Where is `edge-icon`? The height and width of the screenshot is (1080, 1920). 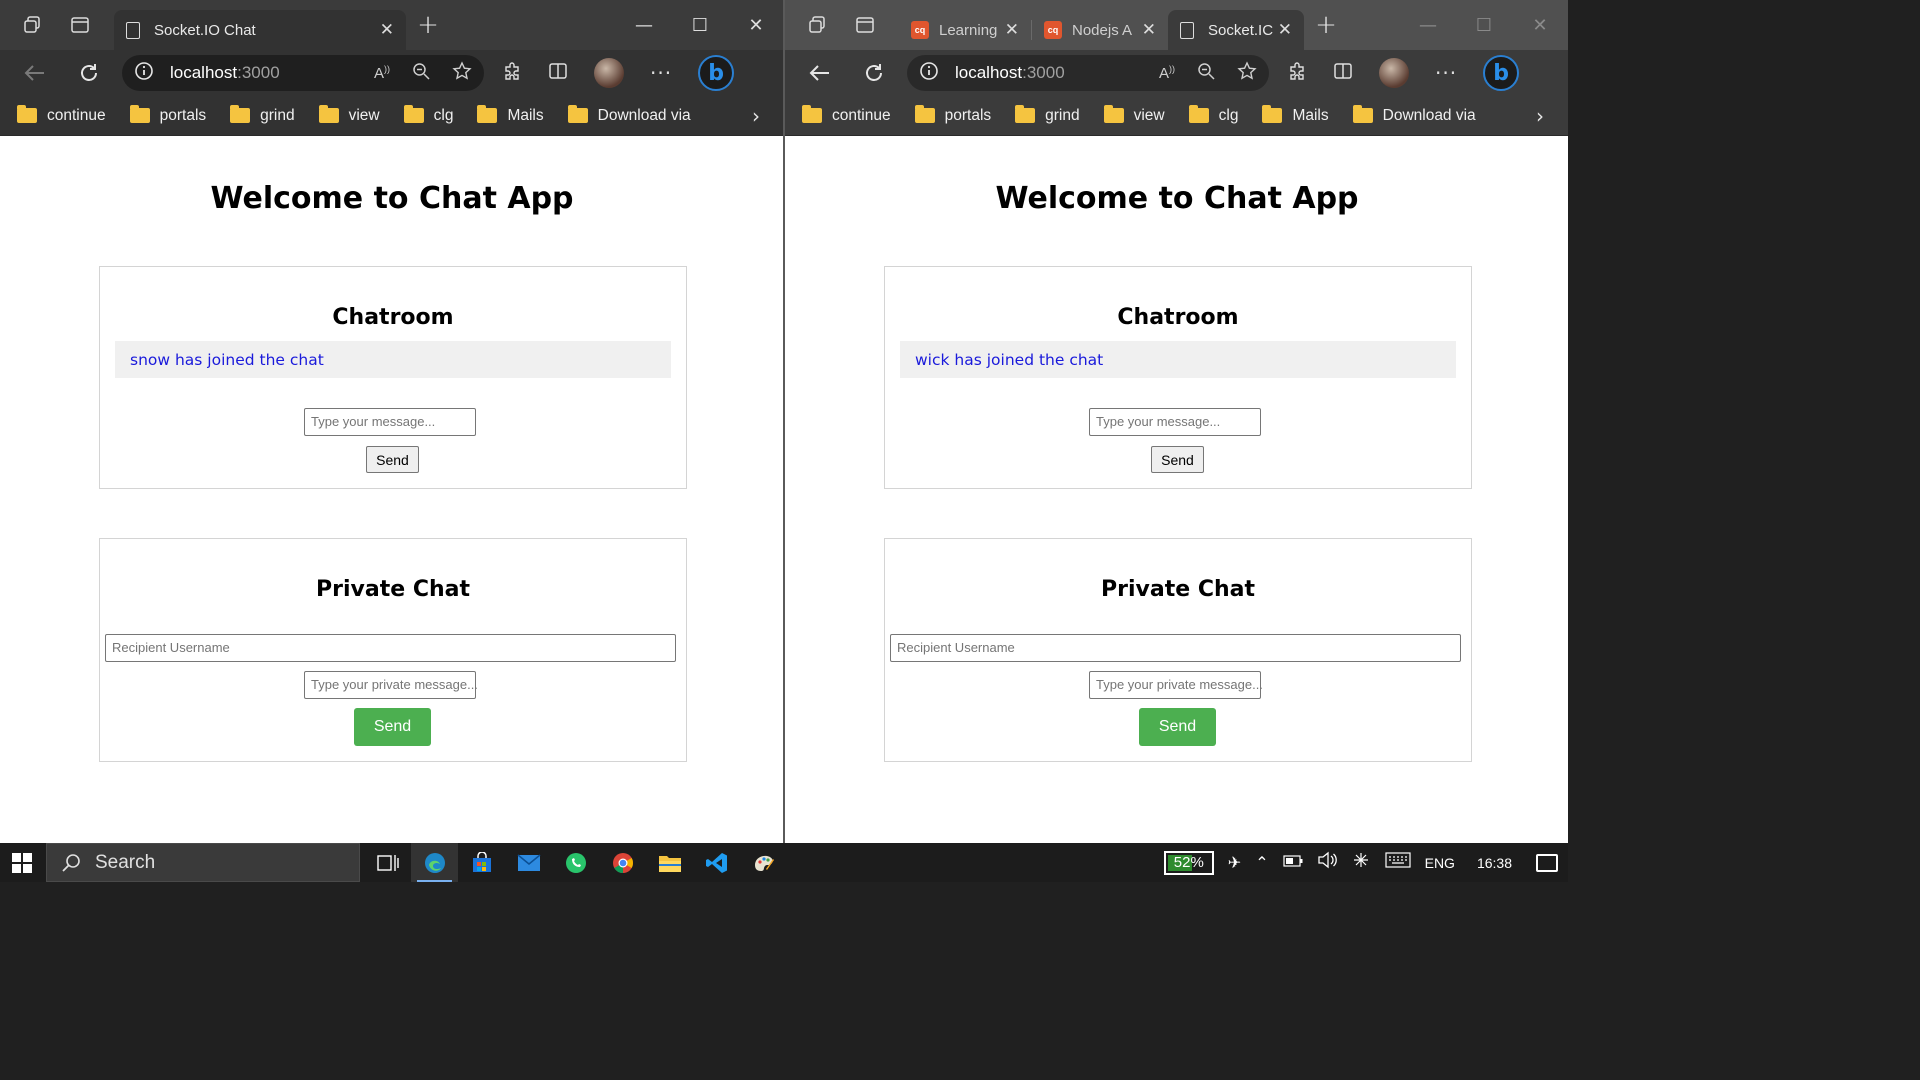
edge-icon is located at coordinates (434, 862).